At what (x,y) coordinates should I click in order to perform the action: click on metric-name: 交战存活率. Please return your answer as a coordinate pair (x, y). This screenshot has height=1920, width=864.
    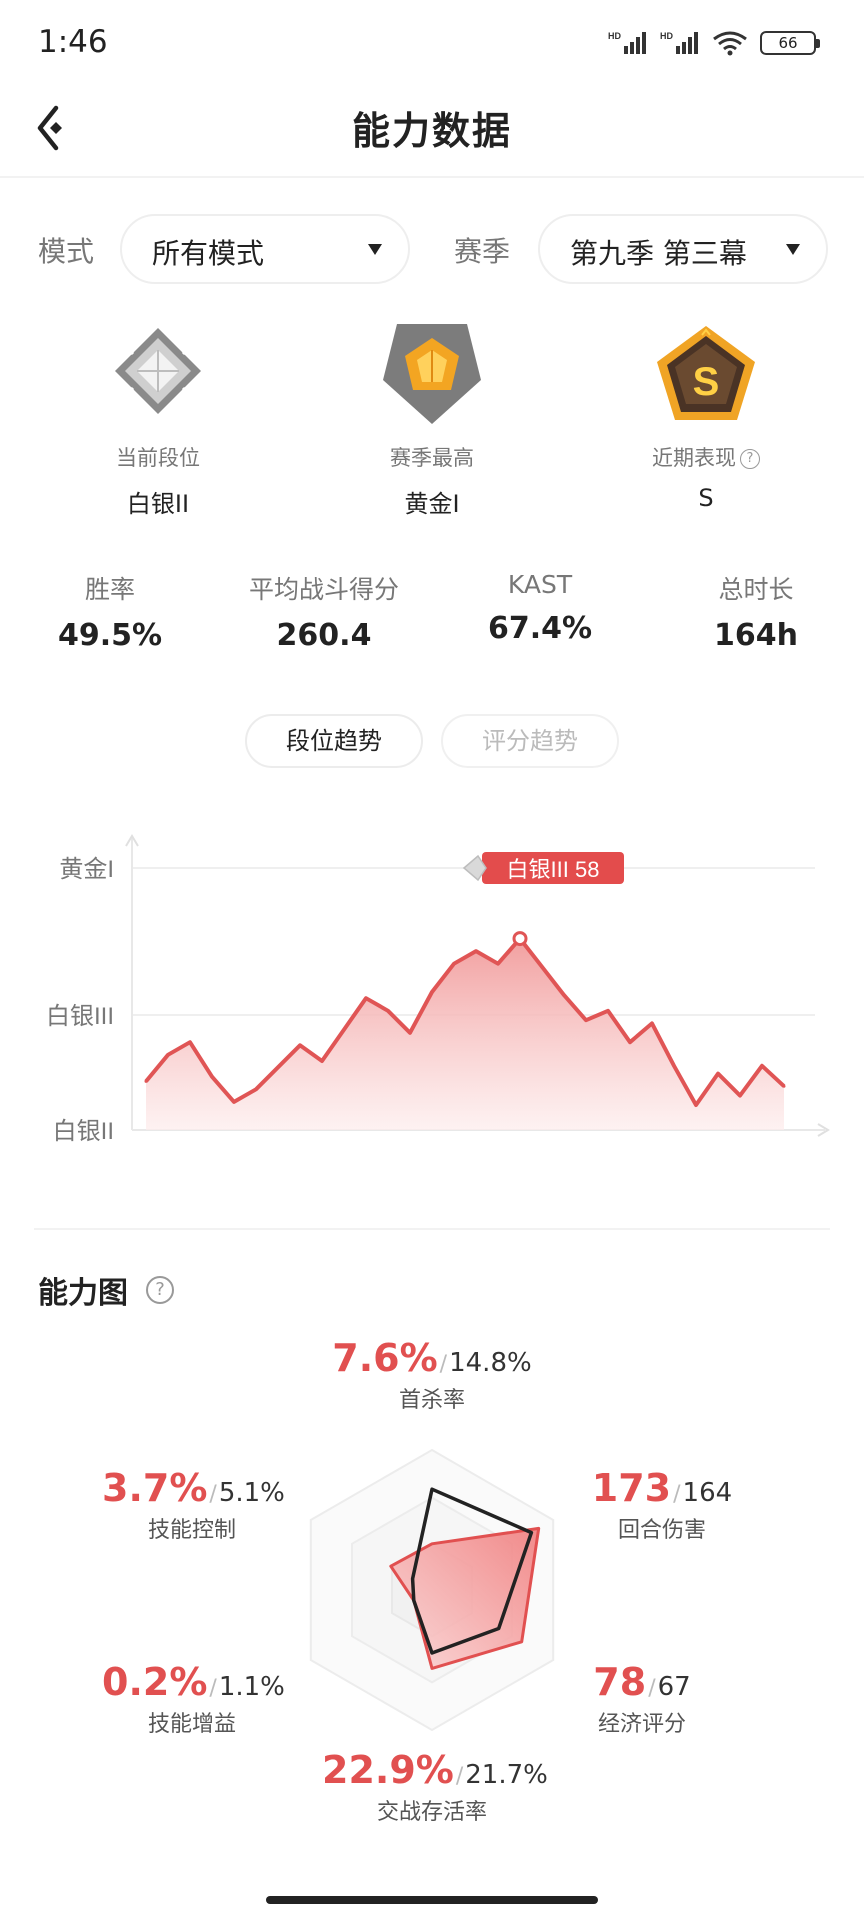
    Looking at the image, I should click on (431, 1812).